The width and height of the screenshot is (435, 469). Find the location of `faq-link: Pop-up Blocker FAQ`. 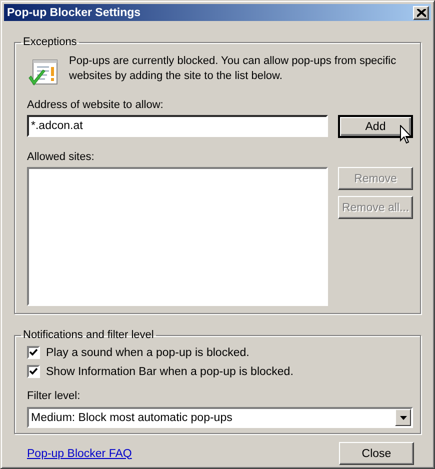

faq-link: Pop-up Blocker FAQ is located at coordinates (79, 454).